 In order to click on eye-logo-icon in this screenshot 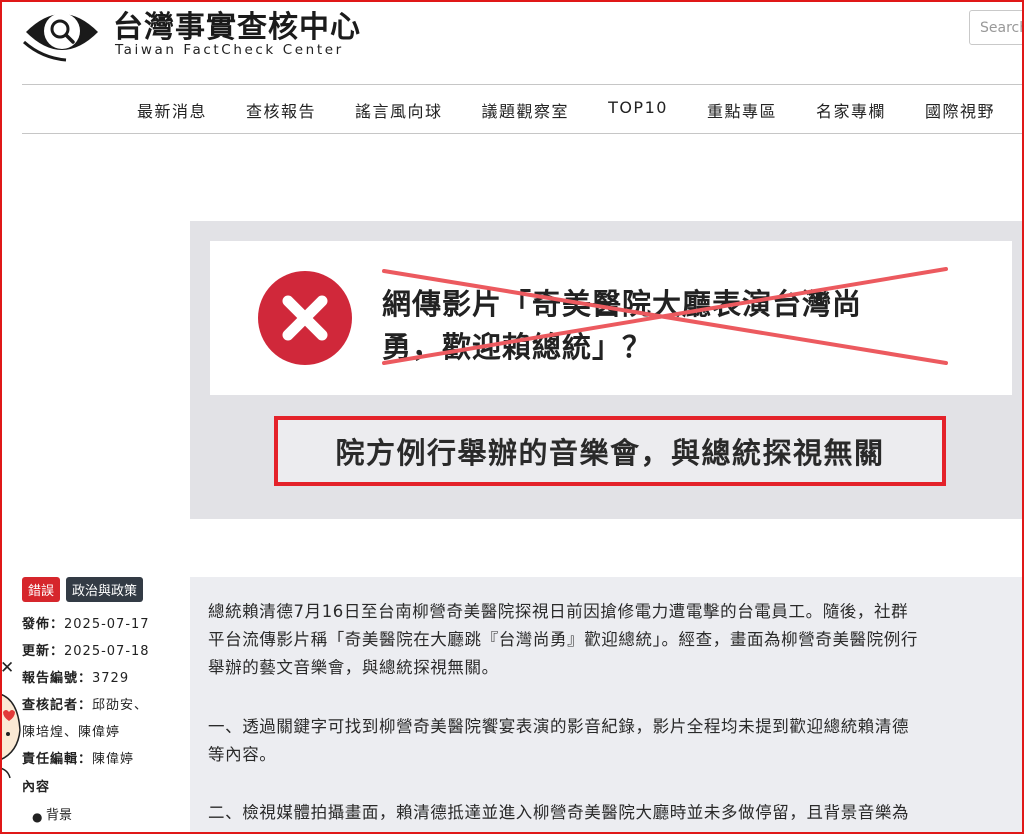, I will do `click(62, 32)`.